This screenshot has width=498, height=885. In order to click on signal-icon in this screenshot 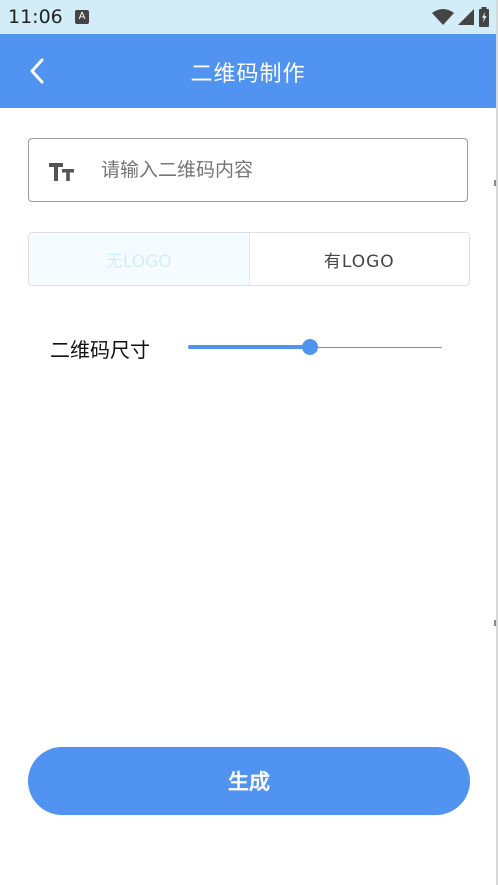, I will do `click(466, 17)`.